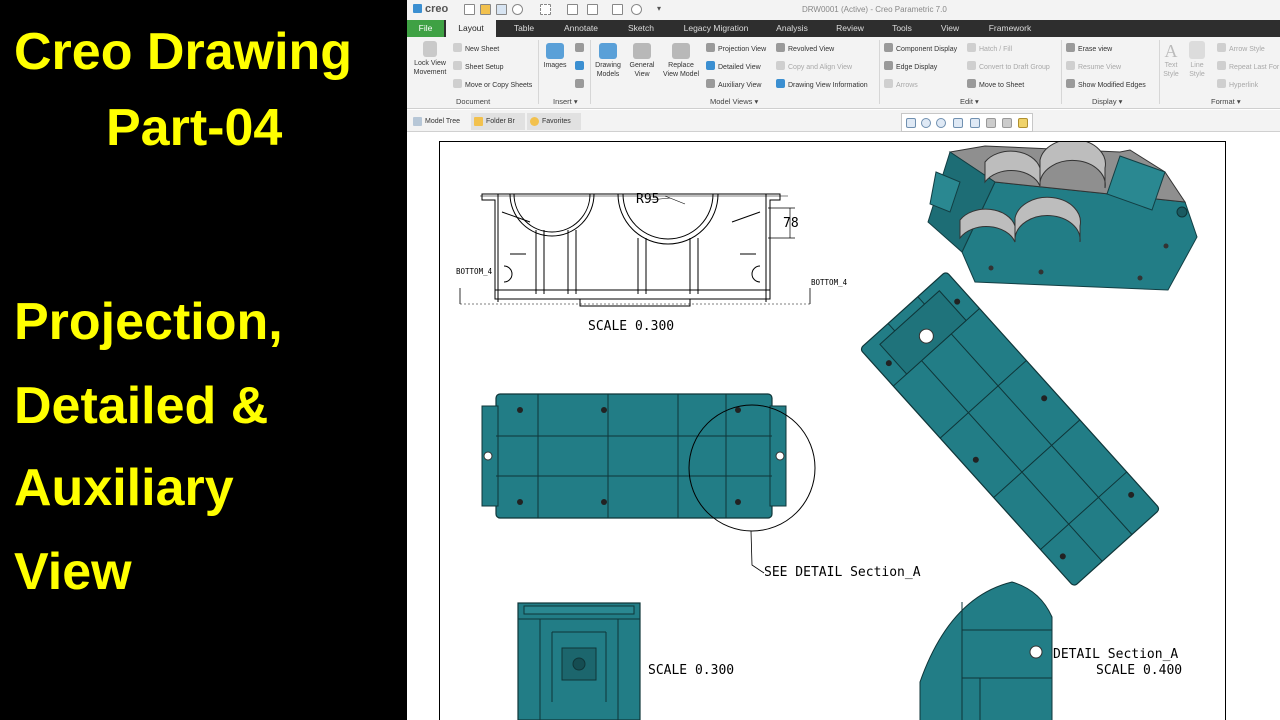  What do you see at coordinates (842, 572) in the screenshot?
I see `see-detail-note: SEE DETAIL Section_A` at bounding box center [842, 572].